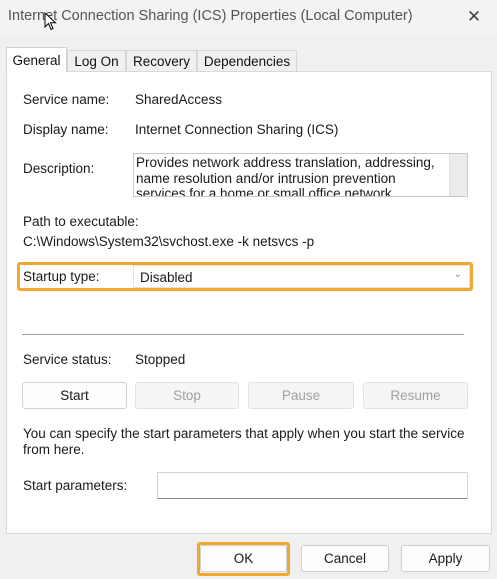  Describe the element at coordinates (66, 99) in the screenshot. I see `service-name-label: Service name:` at that location.